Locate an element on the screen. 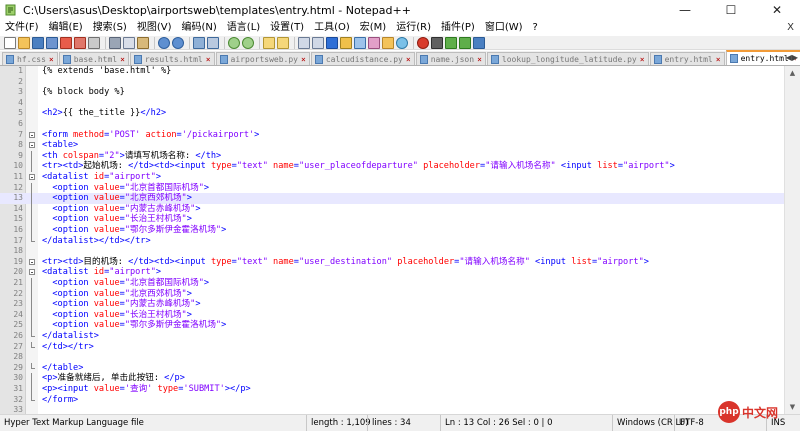 The image size is (800, 431). find-icon is located at coordinates (199, 42).